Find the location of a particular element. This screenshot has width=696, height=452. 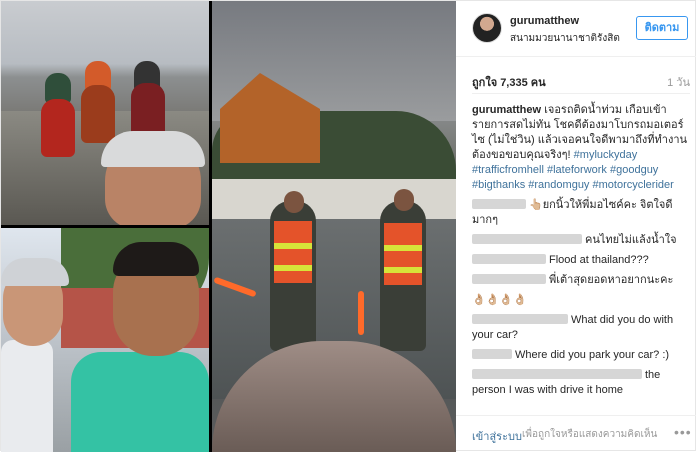

hashtag-link: #myluckyday is located at coordinates (606, 155).